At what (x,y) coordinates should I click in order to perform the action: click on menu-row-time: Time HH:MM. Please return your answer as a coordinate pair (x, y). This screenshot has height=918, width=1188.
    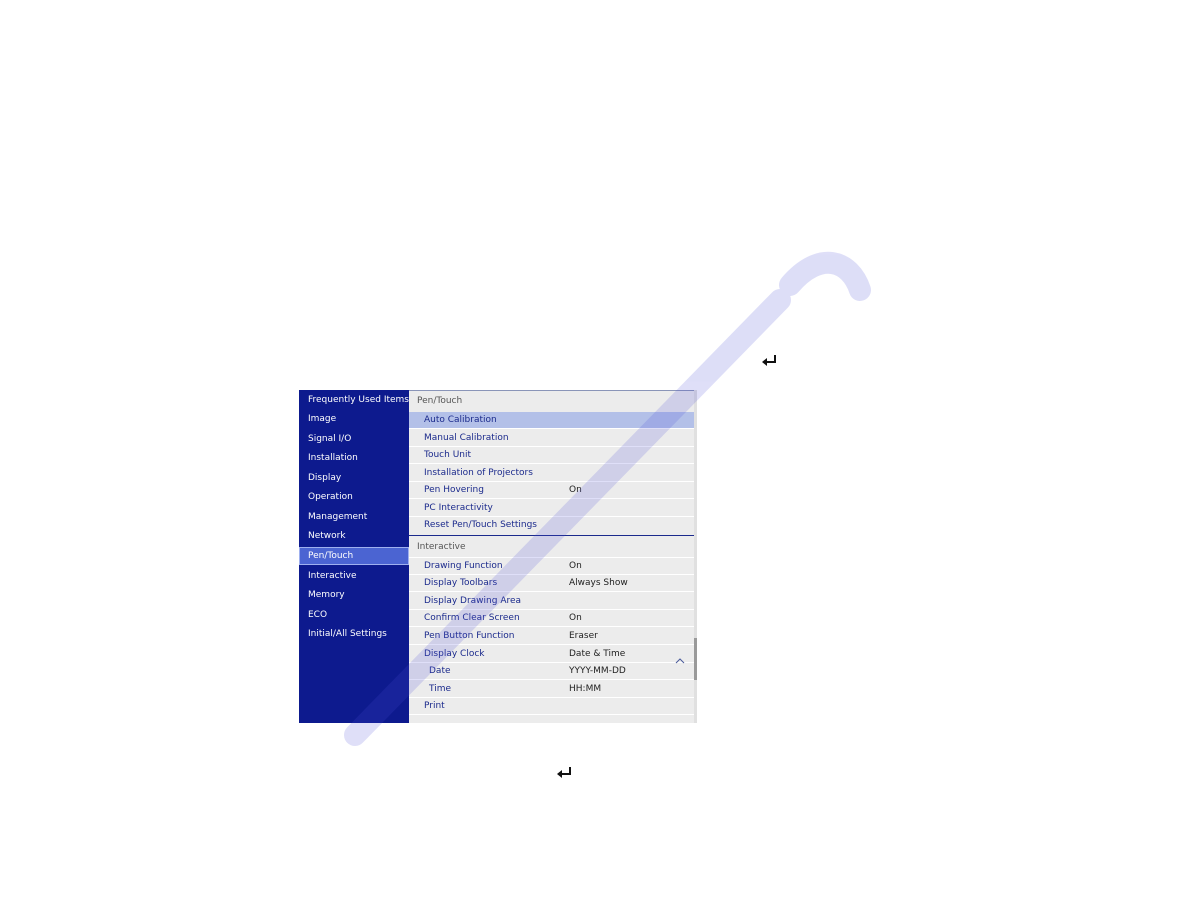
    Looking at the image, I should click on (551, 689).